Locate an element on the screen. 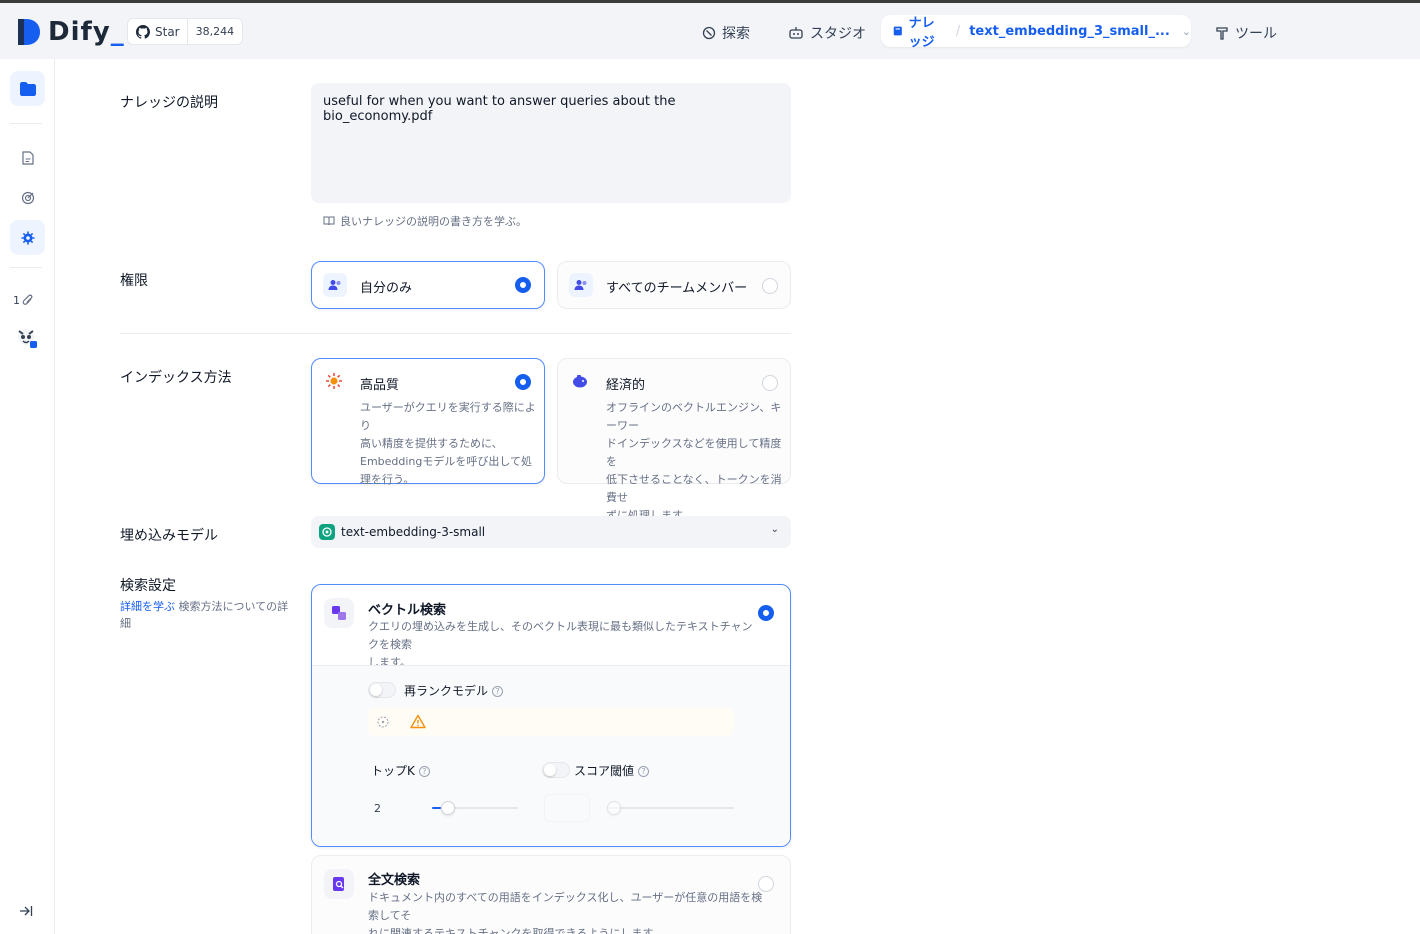 The image size is (1420, 934). score-threshold-toggle is located at coordinates (556, 770).